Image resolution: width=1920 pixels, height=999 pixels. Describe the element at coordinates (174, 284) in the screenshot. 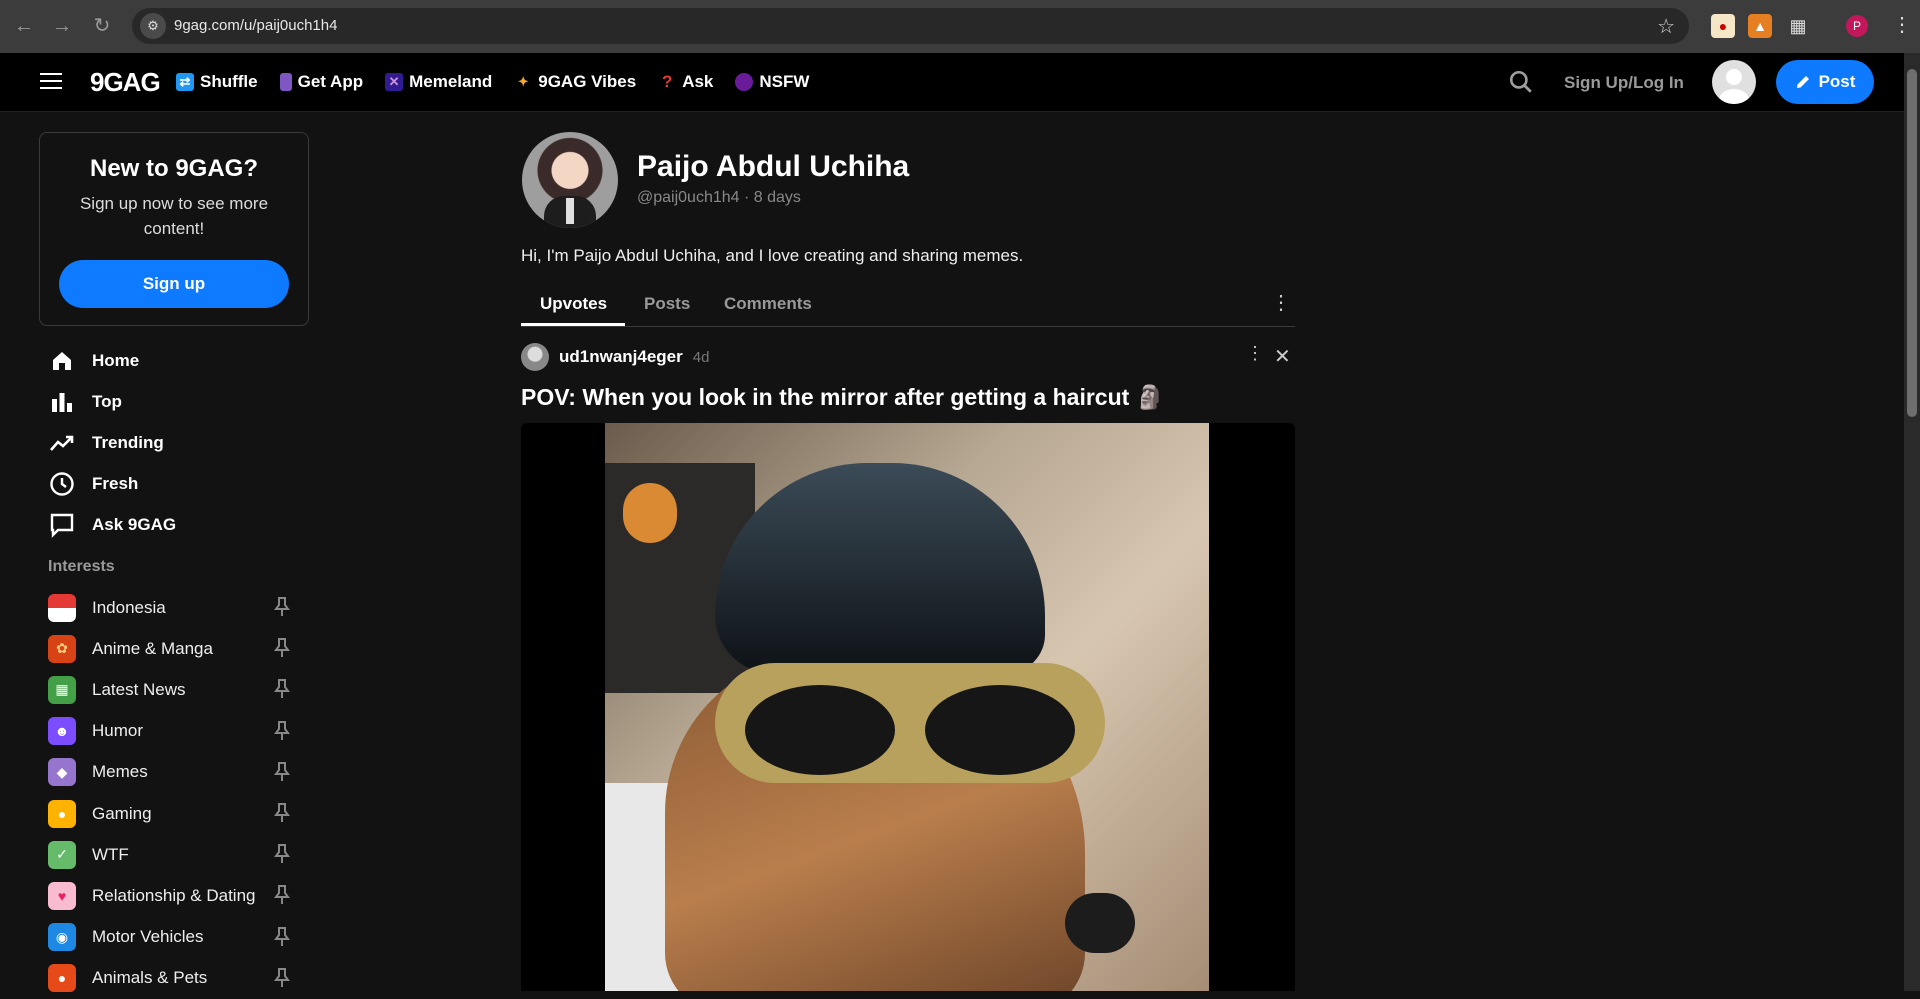

I see `signup-button: Sign up` at that location.